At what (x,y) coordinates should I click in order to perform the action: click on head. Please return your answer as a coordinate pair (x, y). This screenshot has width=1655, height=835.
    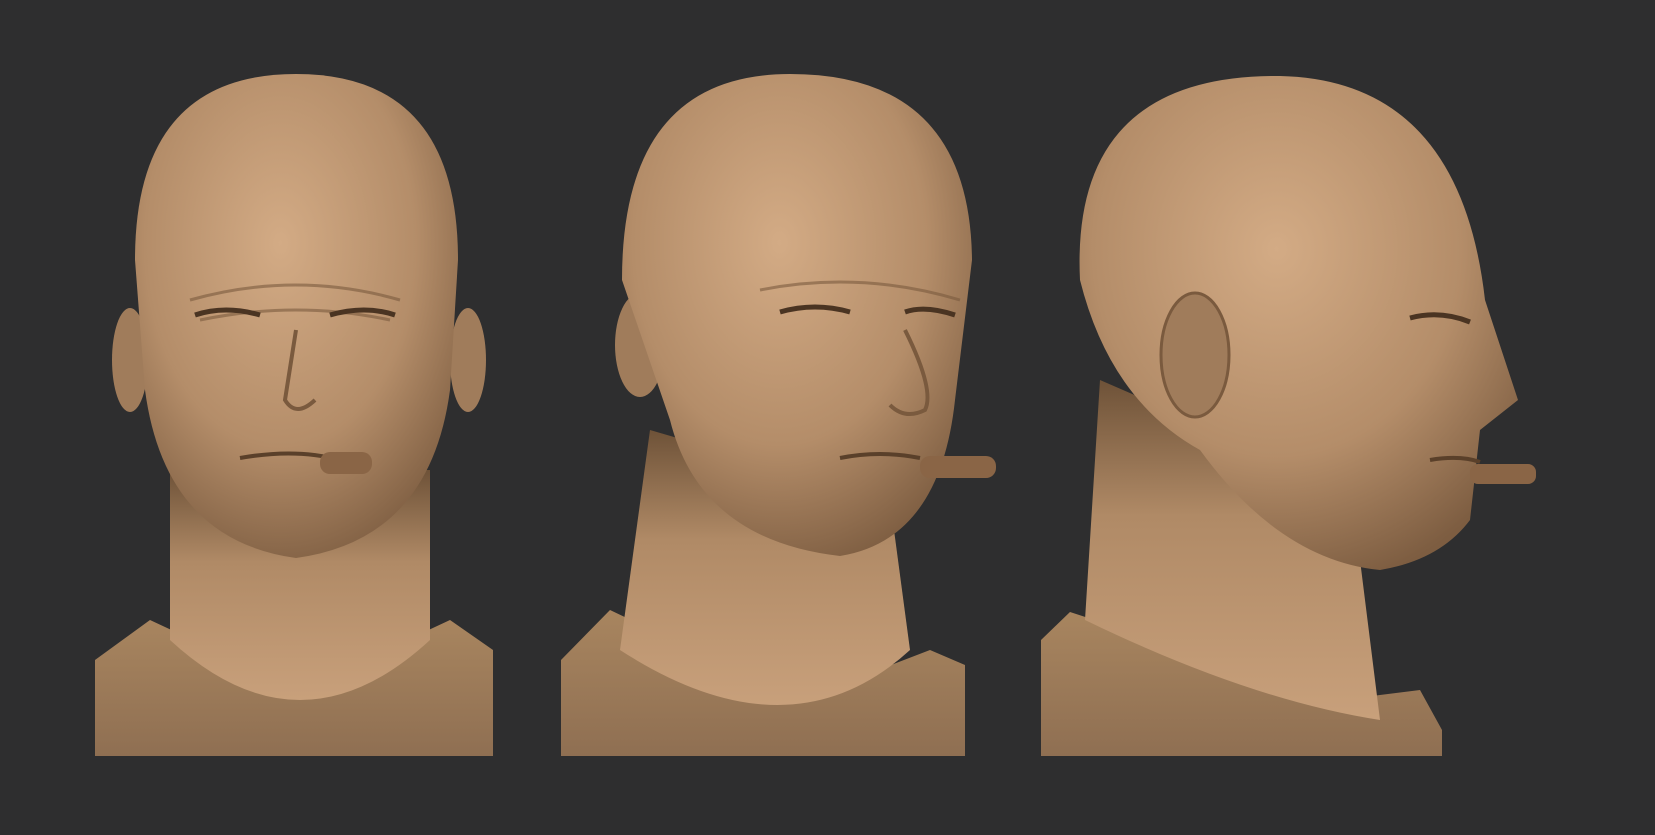
    Looking at the image, I should click on (296, 316).